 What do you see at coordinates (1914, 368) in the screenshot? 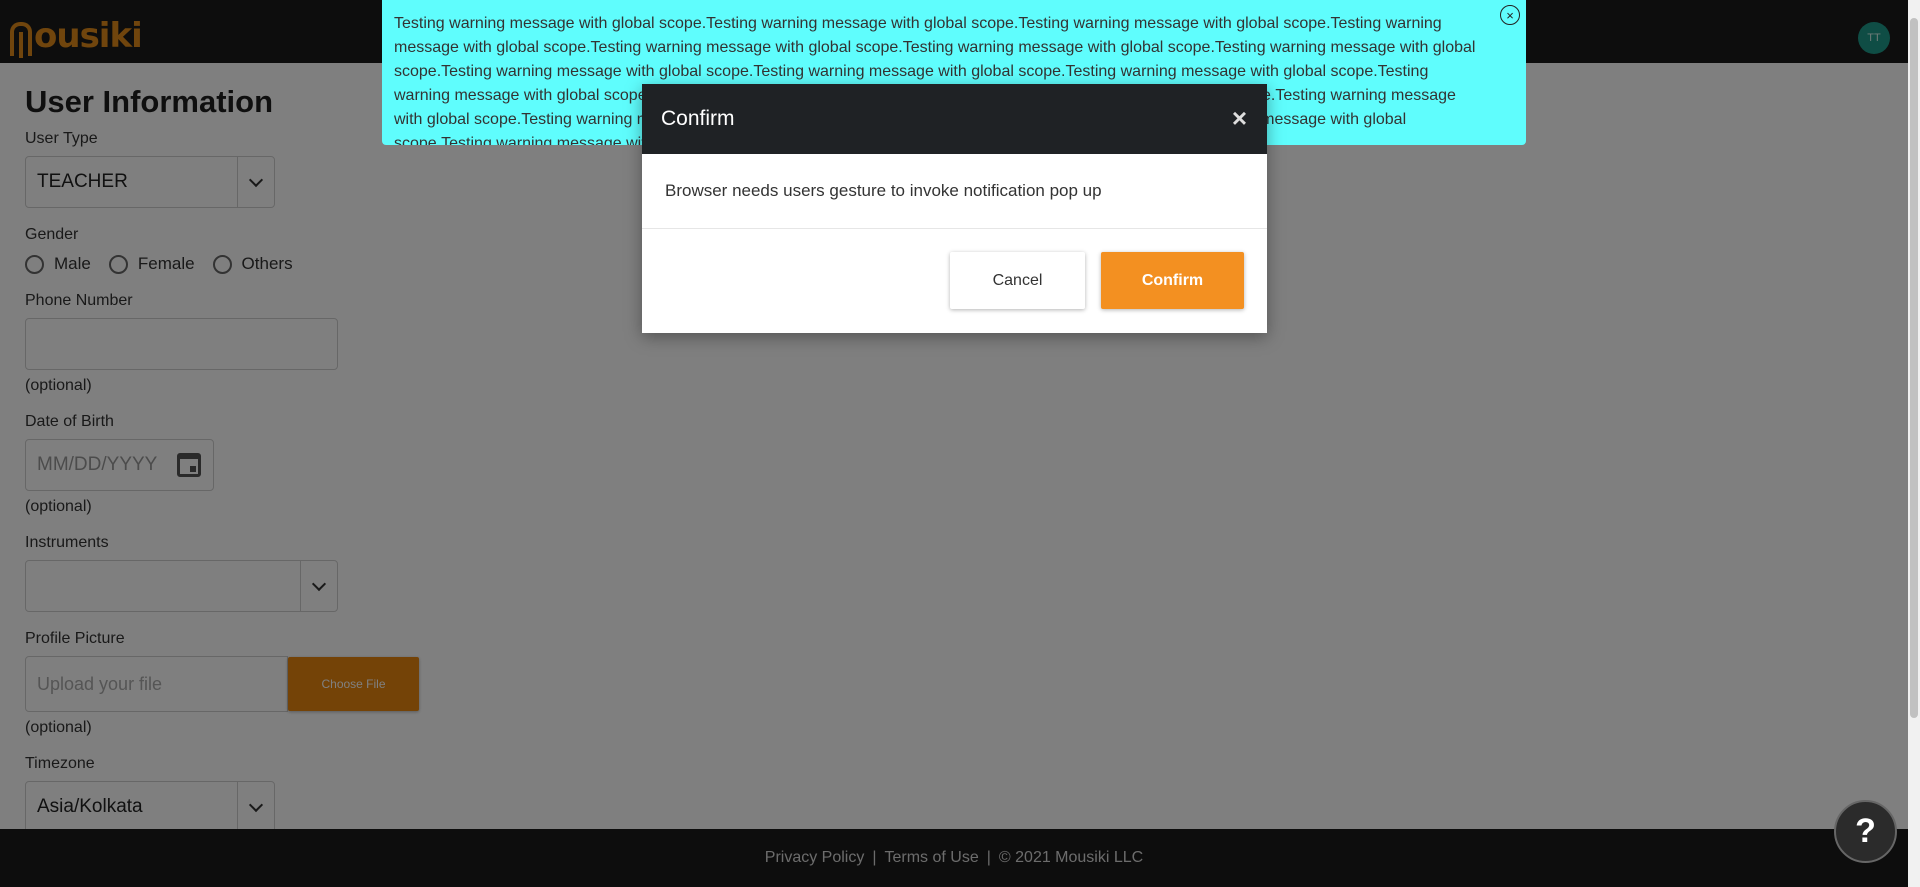
I see `scrollbar-thumb` at bounding box center [1914, 368].